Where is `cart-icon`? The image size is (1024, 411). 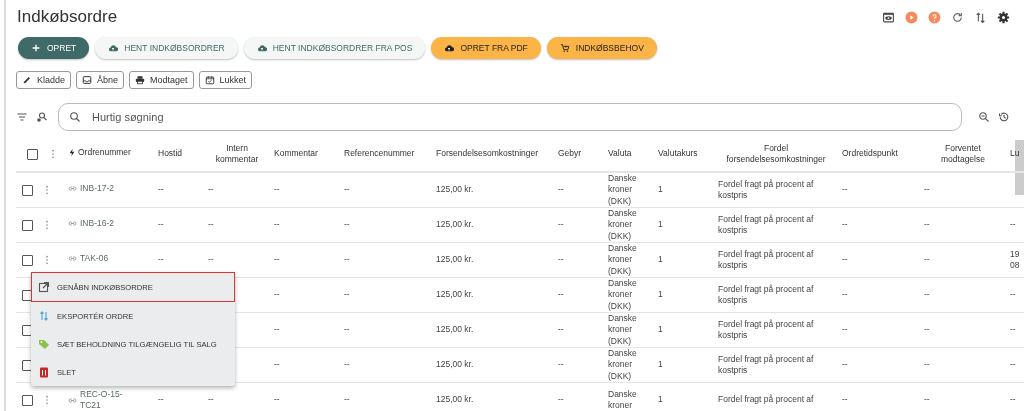
cart-icon is located at coordinates (564, 48).